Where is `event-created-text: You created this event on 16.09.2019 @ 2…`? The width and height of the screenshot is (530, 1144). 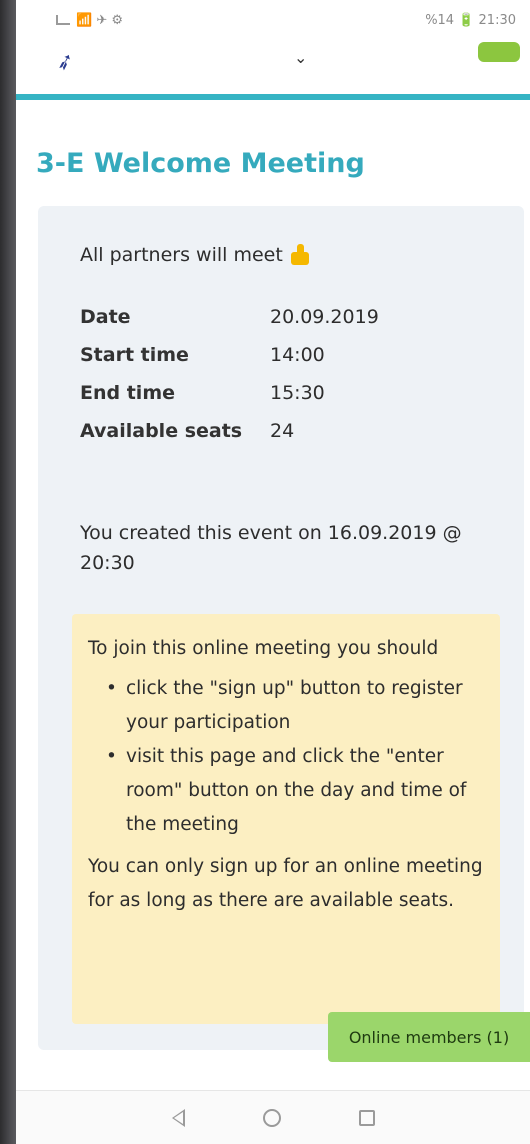 event-created-text: You created this event on 16.09.2019 @ 2… is located at coordinates (271, 548).